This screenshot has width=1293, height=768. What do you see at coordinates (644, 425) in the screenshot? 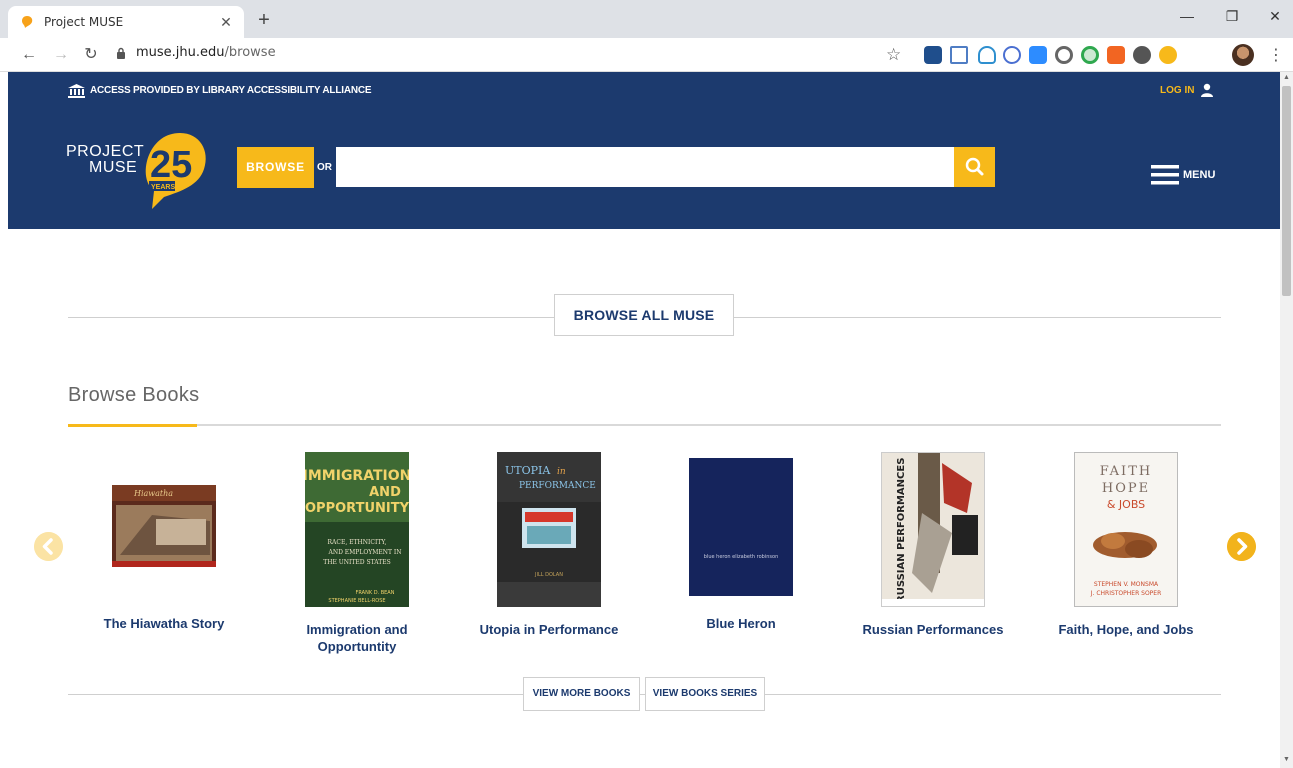
I see `section-rule` at bounding box center [644, 425].